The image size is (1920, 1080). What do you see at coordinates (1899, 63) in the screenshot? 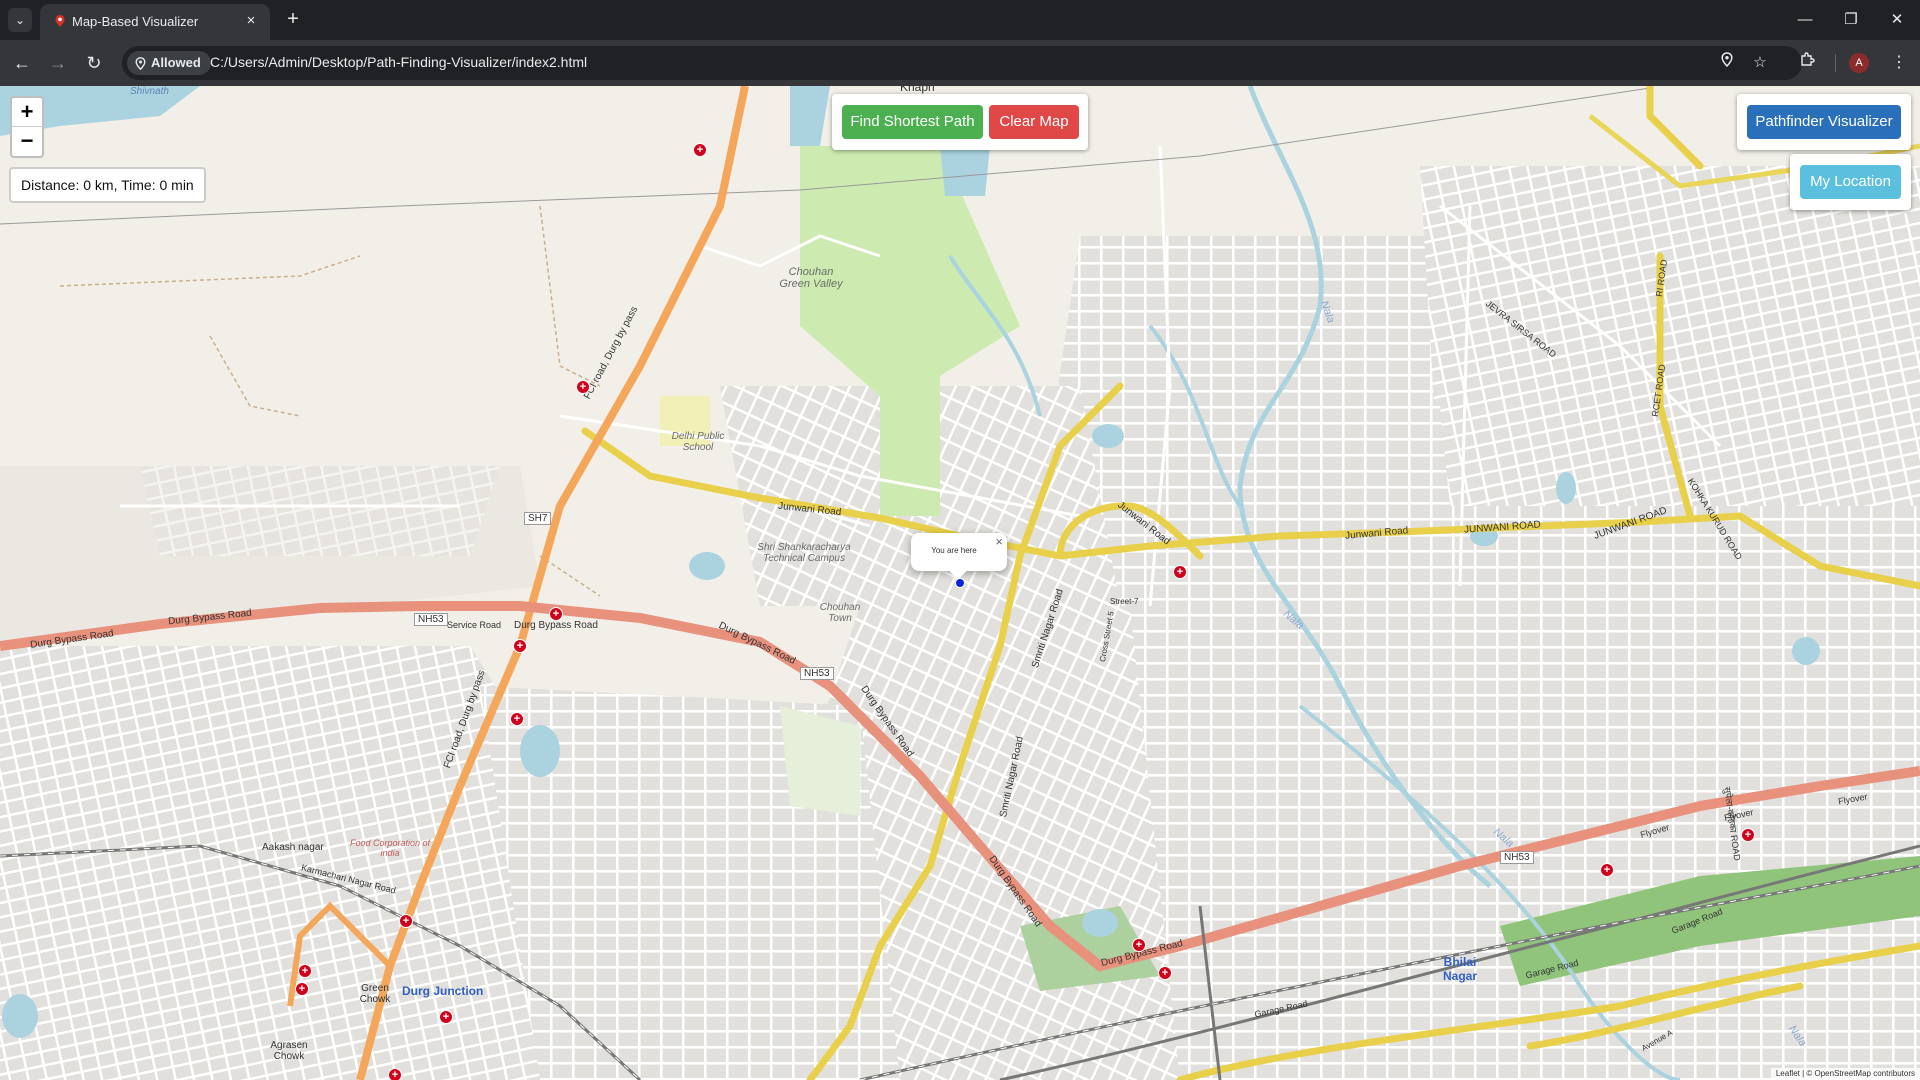
I see `menu-kebab-icon: ⋮` at bounding box center [1899, 63].